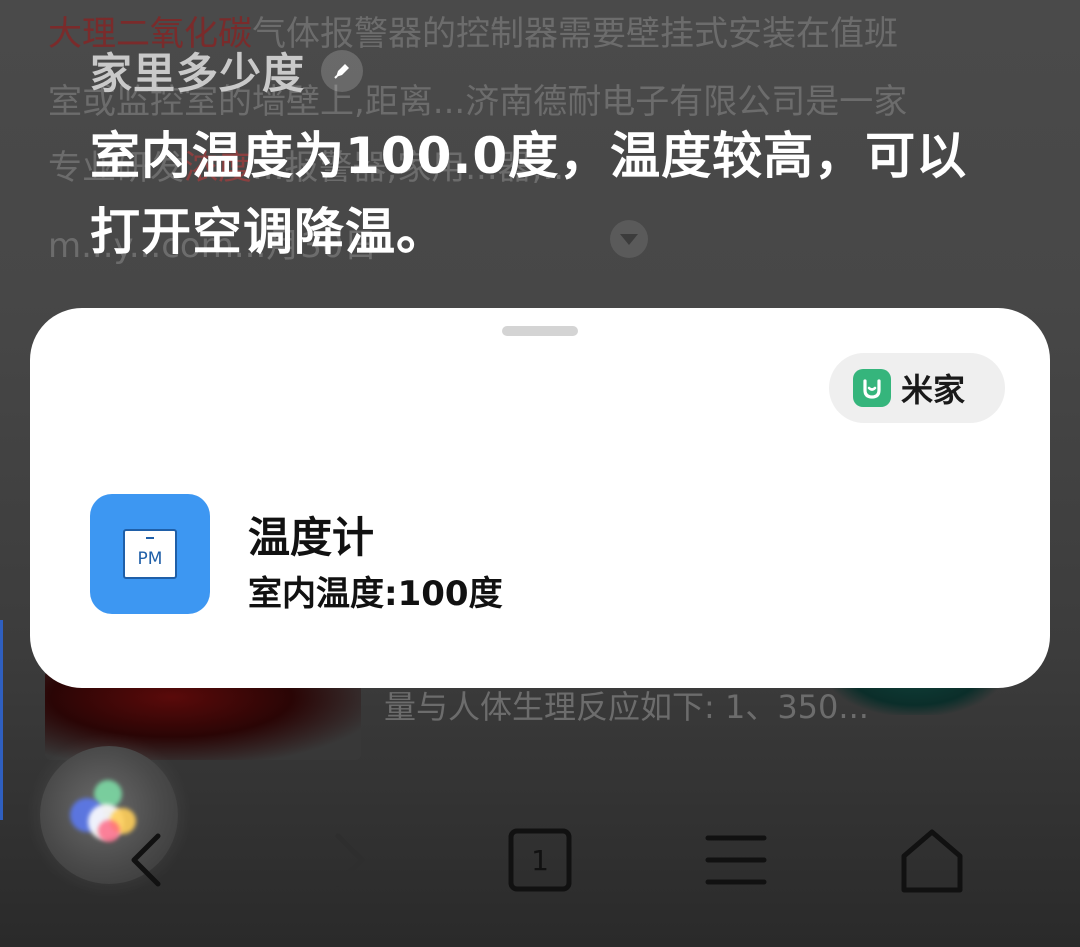 The image size is (1080, 947). I want to click on pencil-icon, so click(342, 70).